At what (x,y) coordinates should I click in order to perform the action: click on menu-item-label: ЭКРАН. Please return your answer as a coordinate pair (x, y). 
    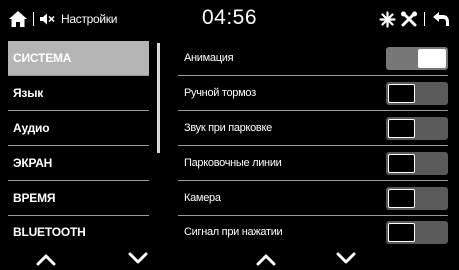
    Looking at the image, I should click on (33, 163).